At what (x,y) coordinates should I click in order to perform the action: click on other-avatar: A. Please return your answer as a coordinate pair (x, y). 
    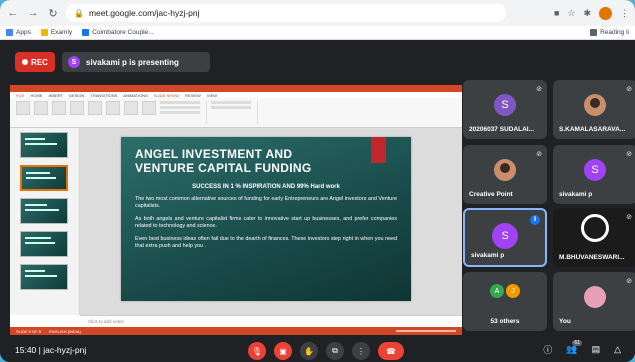
    Looking at the image, I should click on (497, 291).